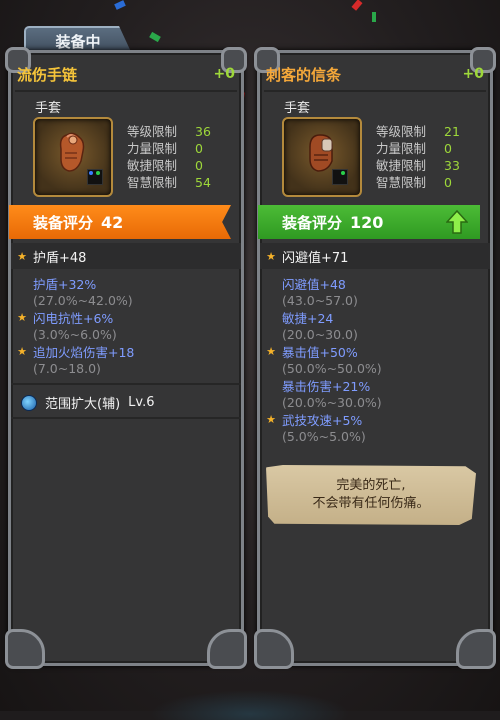 This screenshot has width=500, height=720. I want to click on attribute-name: 暴击伤害+21%, so click(326, 386).